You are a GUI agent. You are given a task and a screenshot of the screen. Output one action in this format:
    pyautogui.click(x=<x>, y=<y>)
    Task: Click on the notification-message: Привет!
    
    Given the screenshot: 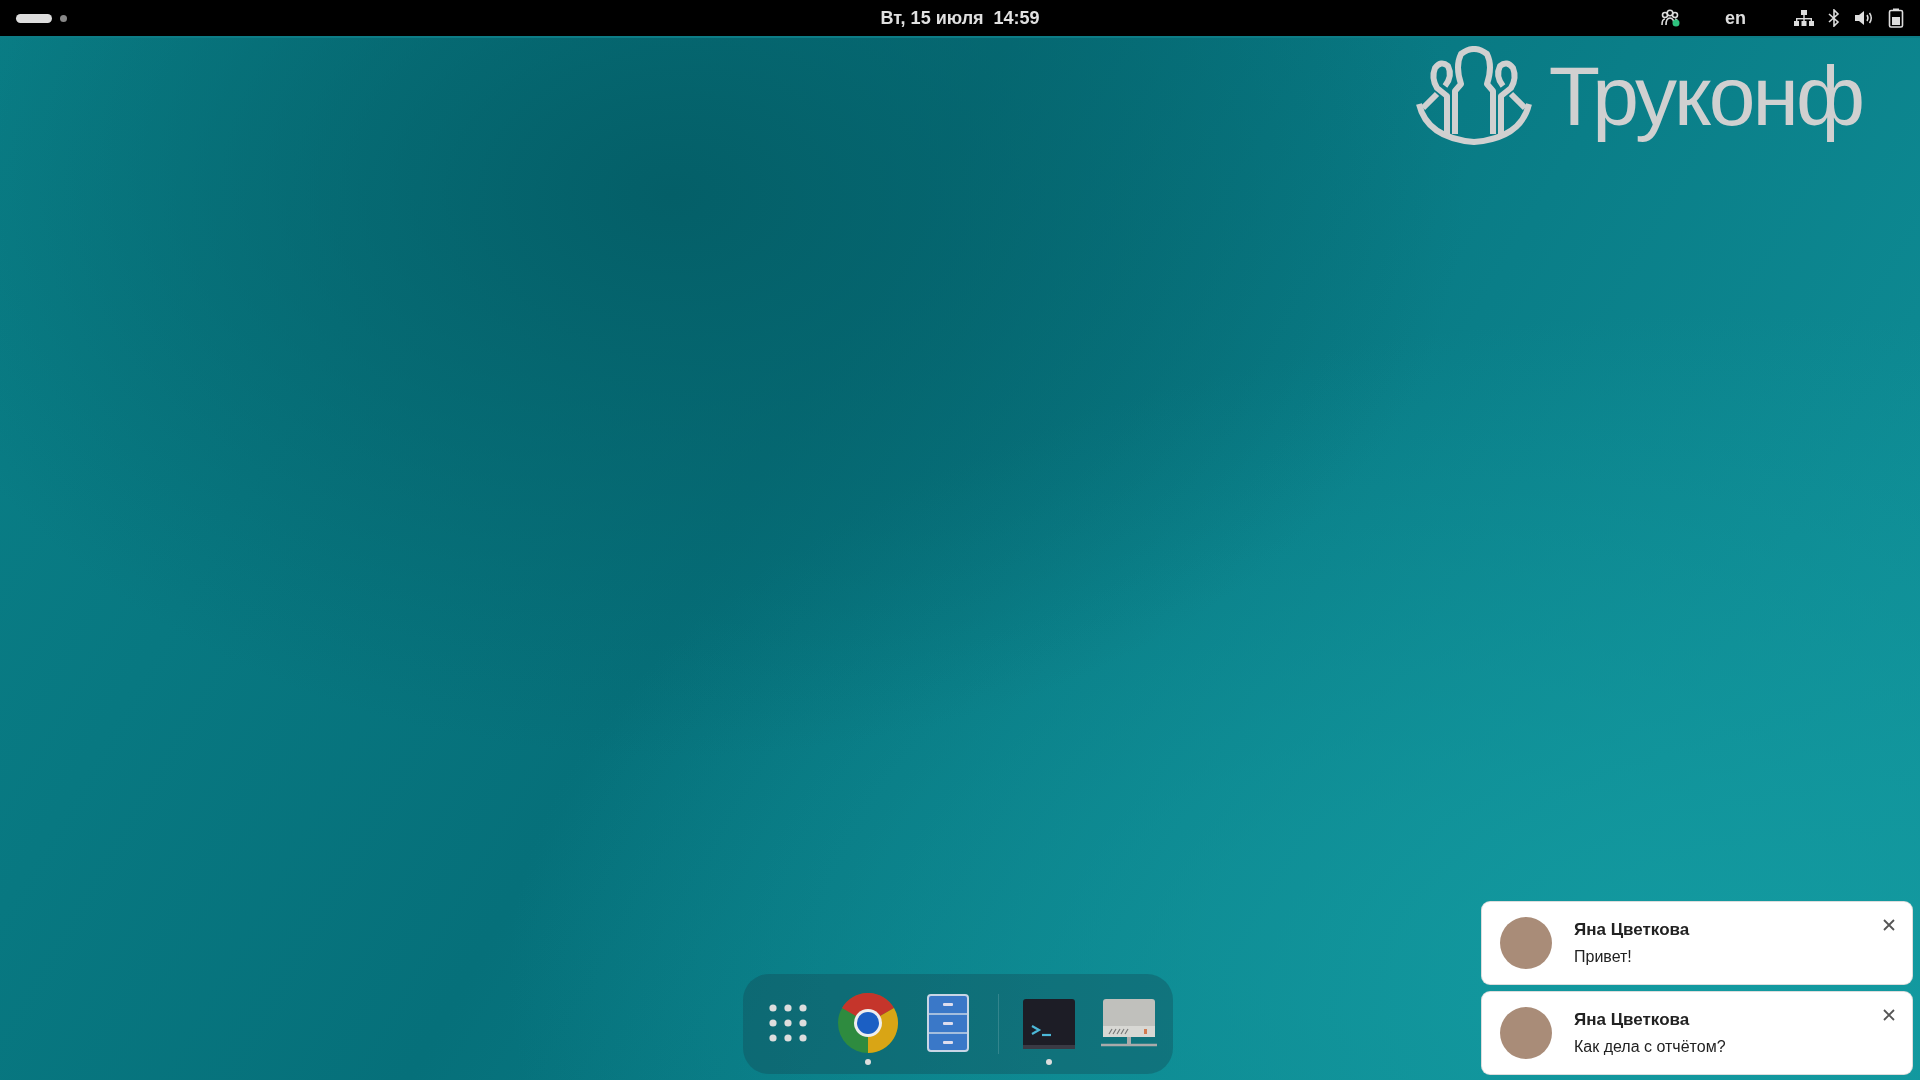 What is the action you would take?
    pyautogui.click(x=1603, y=957)
    